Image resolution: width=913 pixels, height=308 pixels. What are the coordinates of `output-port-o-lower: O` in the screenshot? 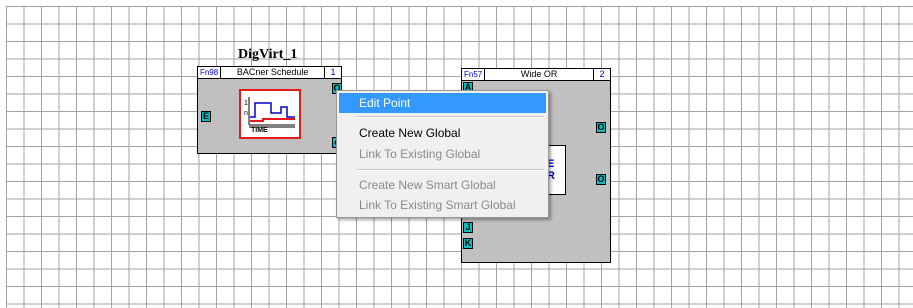 It's located at (601, 179).